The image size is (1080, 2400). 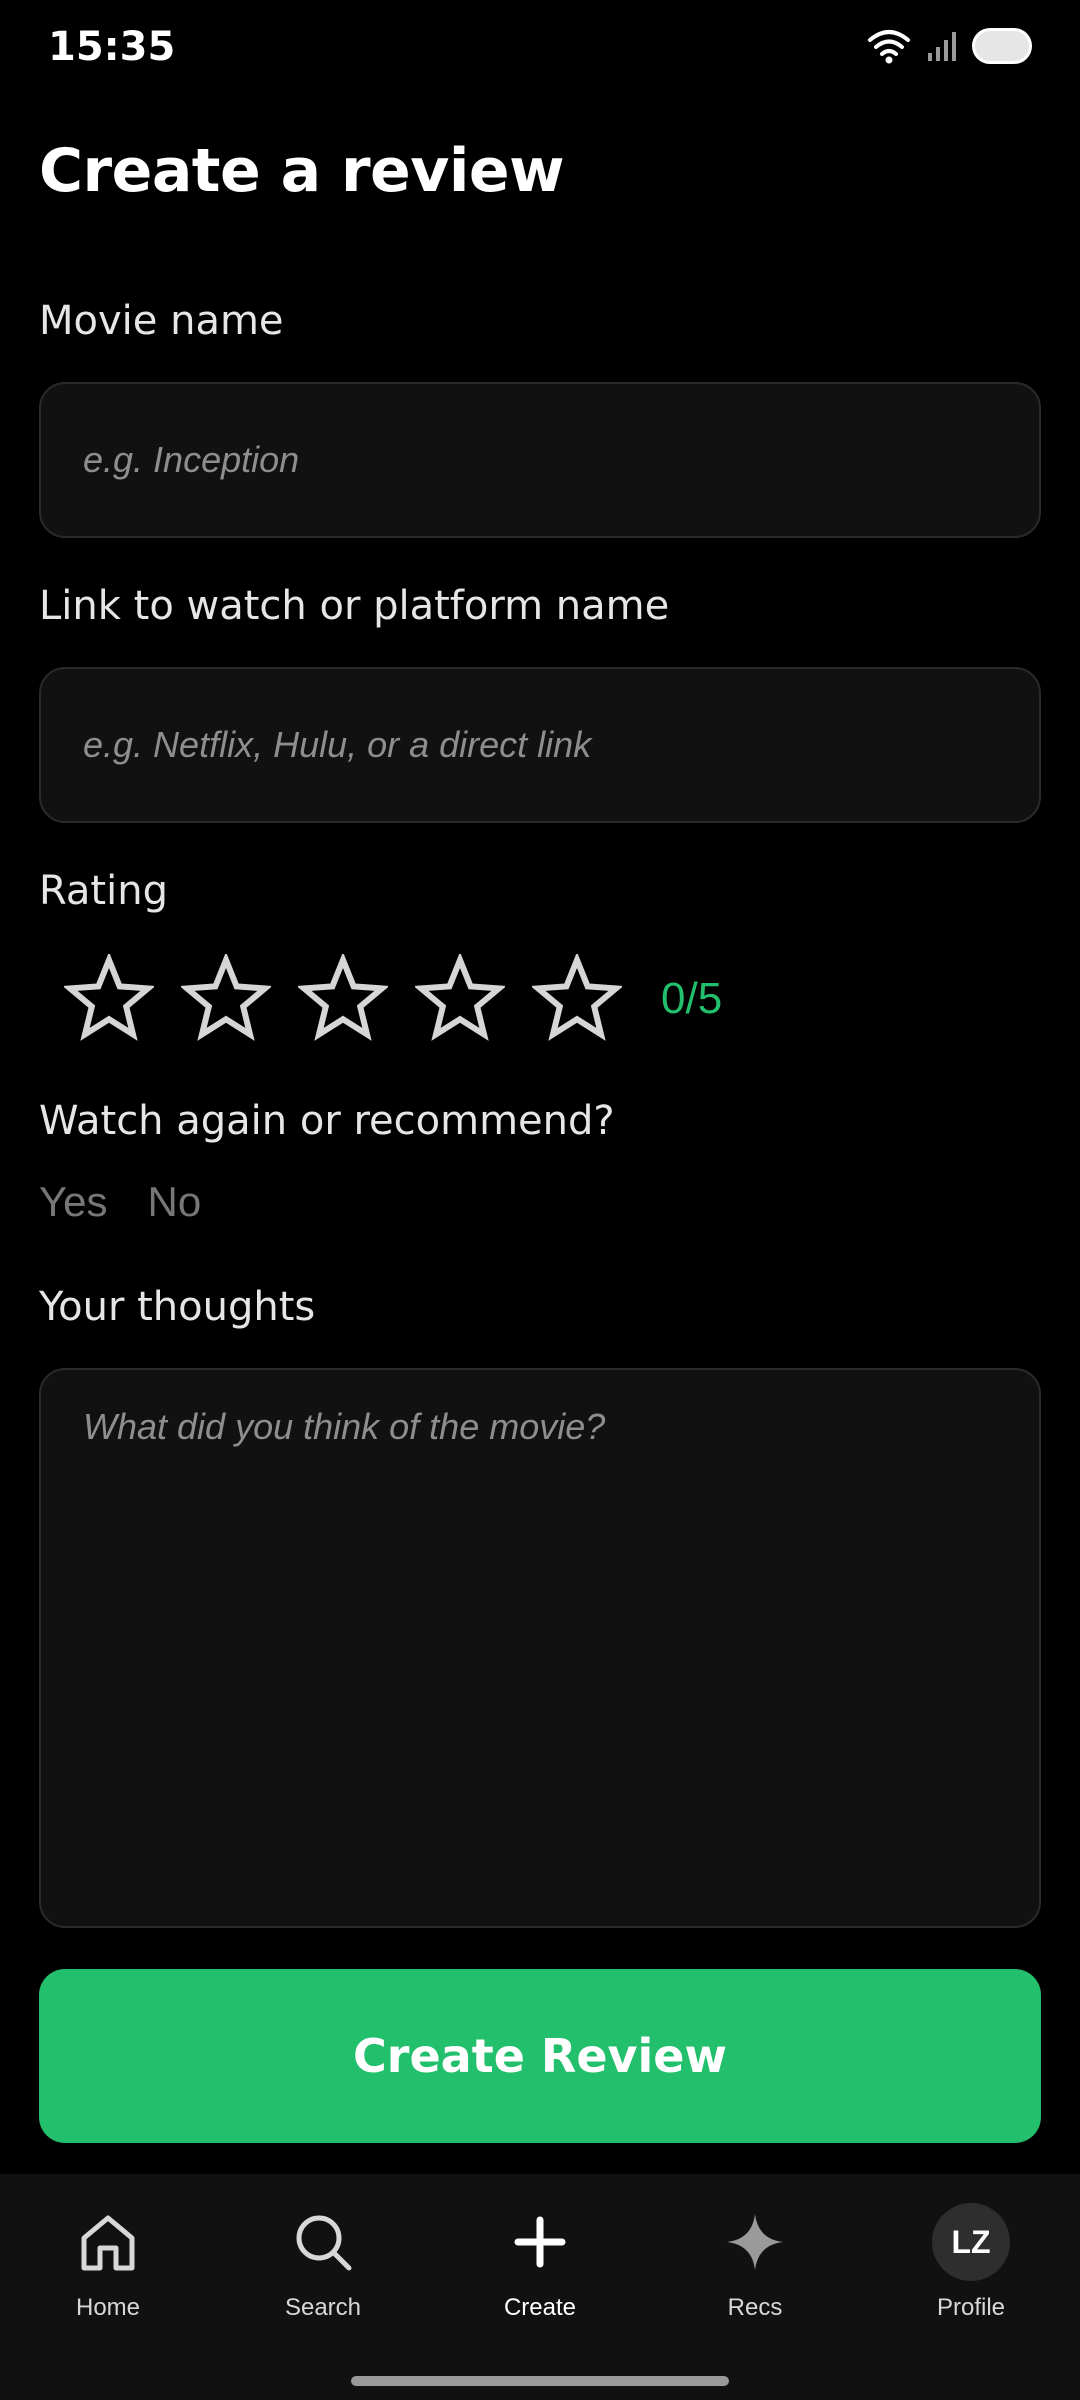 I want to click on nav-label-profile: Profile, so click(x=971, y=2307).